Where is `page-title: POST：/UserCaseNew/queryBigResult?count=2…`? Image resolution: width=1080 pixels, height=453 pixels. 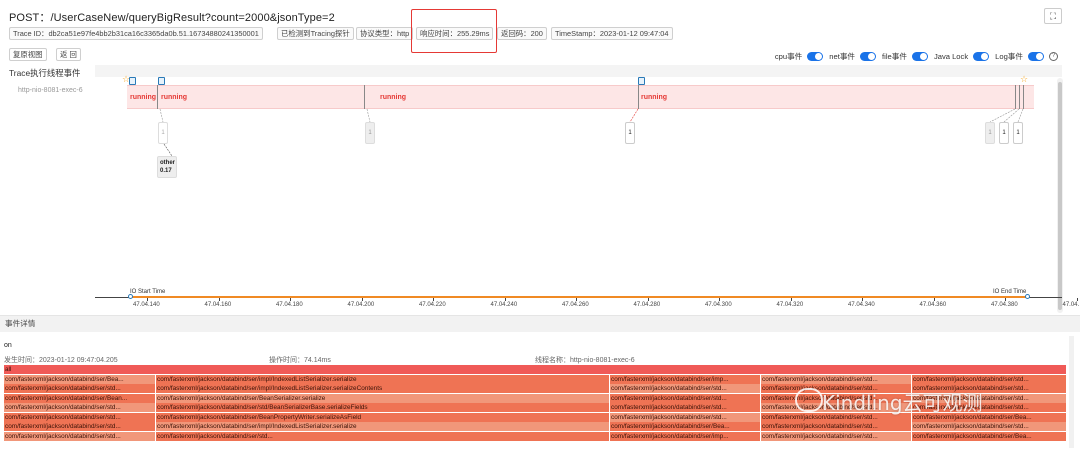
page-title: POST：/UserCaseNew/queryBigResult?count=2… is located at coordinates (172, 18).